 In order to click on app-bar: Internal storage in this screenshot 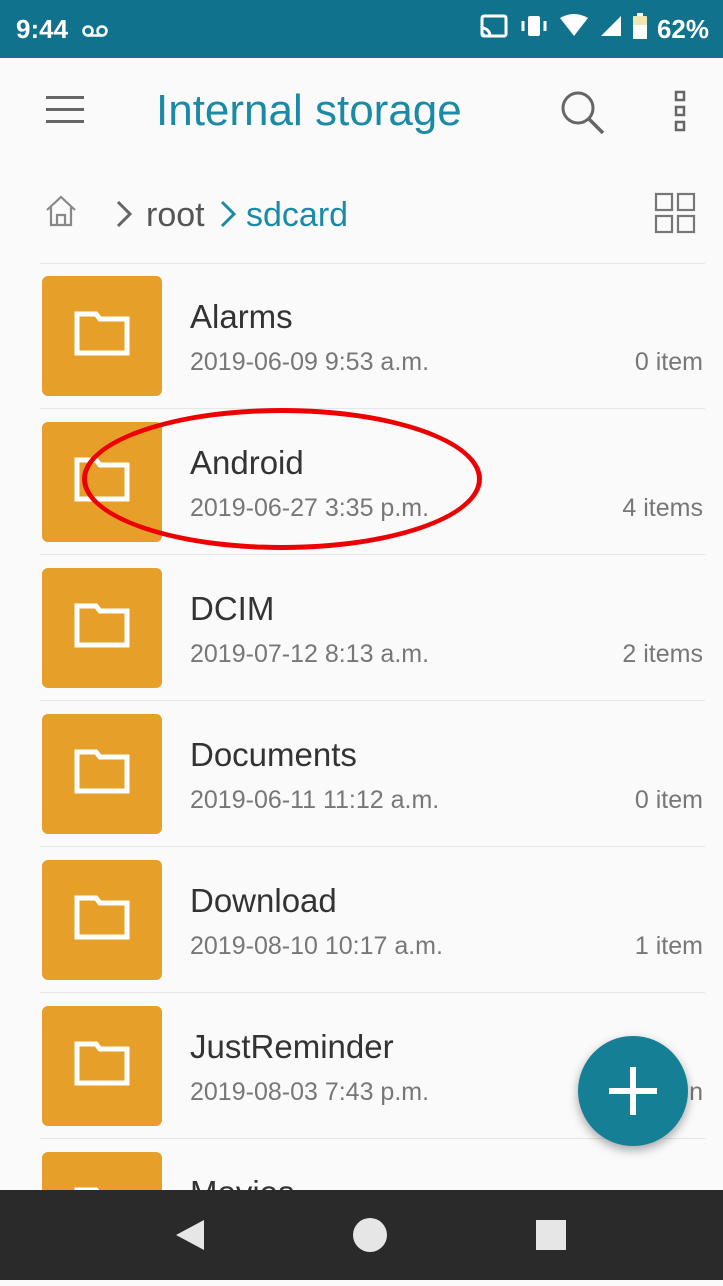, I will do `click(361, 114)`.